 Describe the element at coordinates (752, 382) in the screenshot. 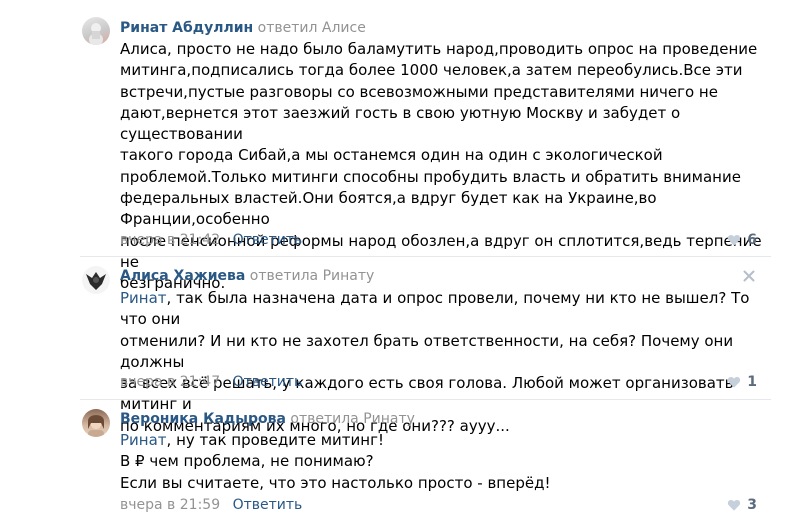

I see `like-count: 1` at that location.